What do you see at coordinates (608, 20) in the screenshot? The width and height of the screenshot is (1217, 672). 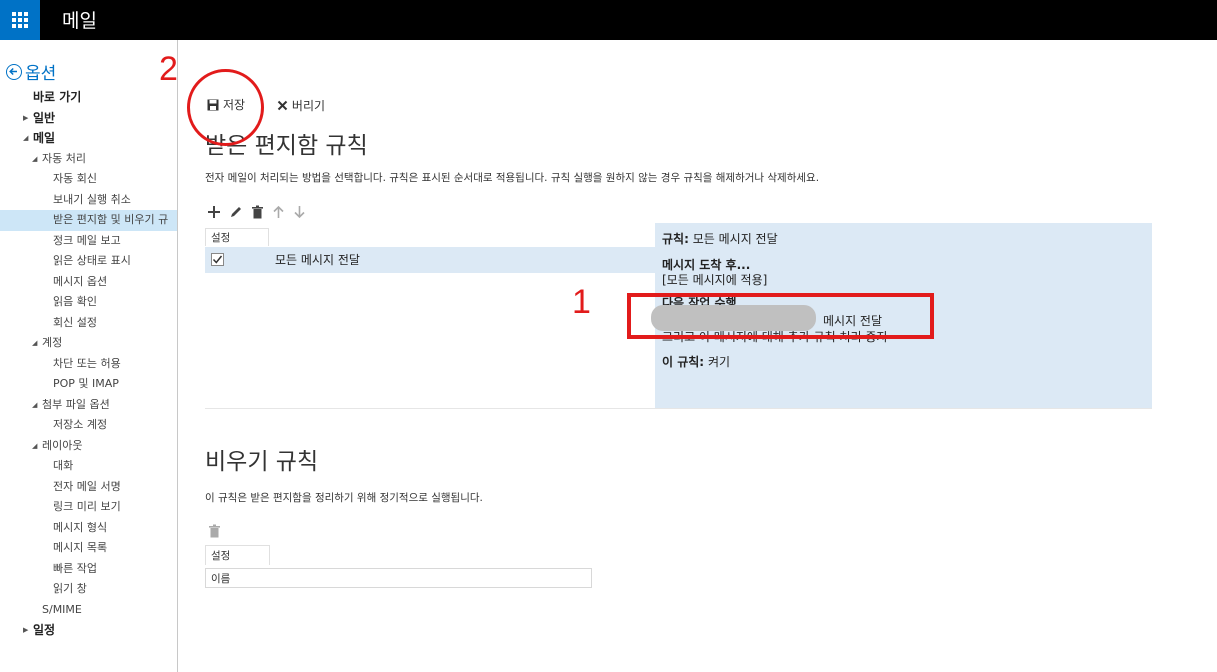 I see `top-bar: 메일` at bounding box center [608, 20].